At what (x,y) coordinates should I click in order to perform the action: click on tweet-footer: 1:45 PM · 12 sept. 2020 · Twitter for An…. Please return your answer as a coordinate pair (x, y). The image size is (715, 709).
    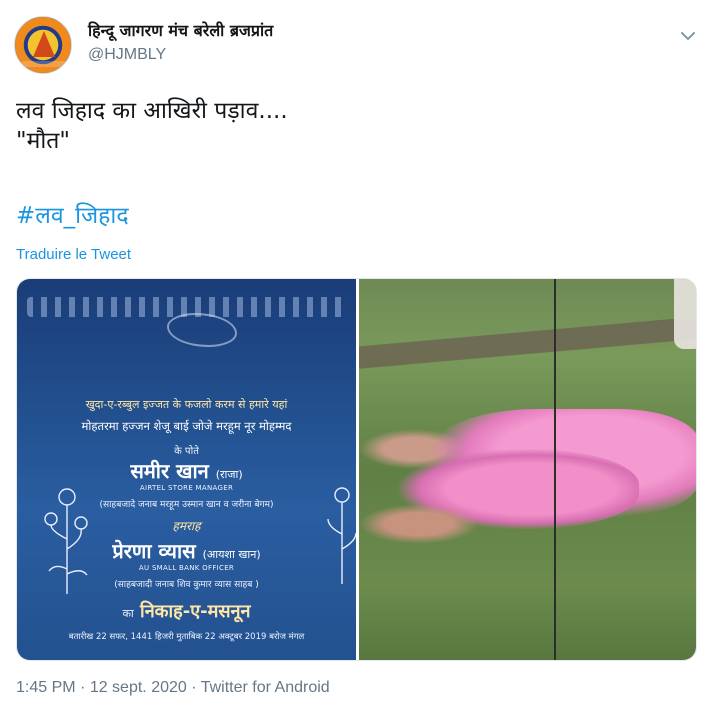
    Looking at the image, I should click on (173, 688).